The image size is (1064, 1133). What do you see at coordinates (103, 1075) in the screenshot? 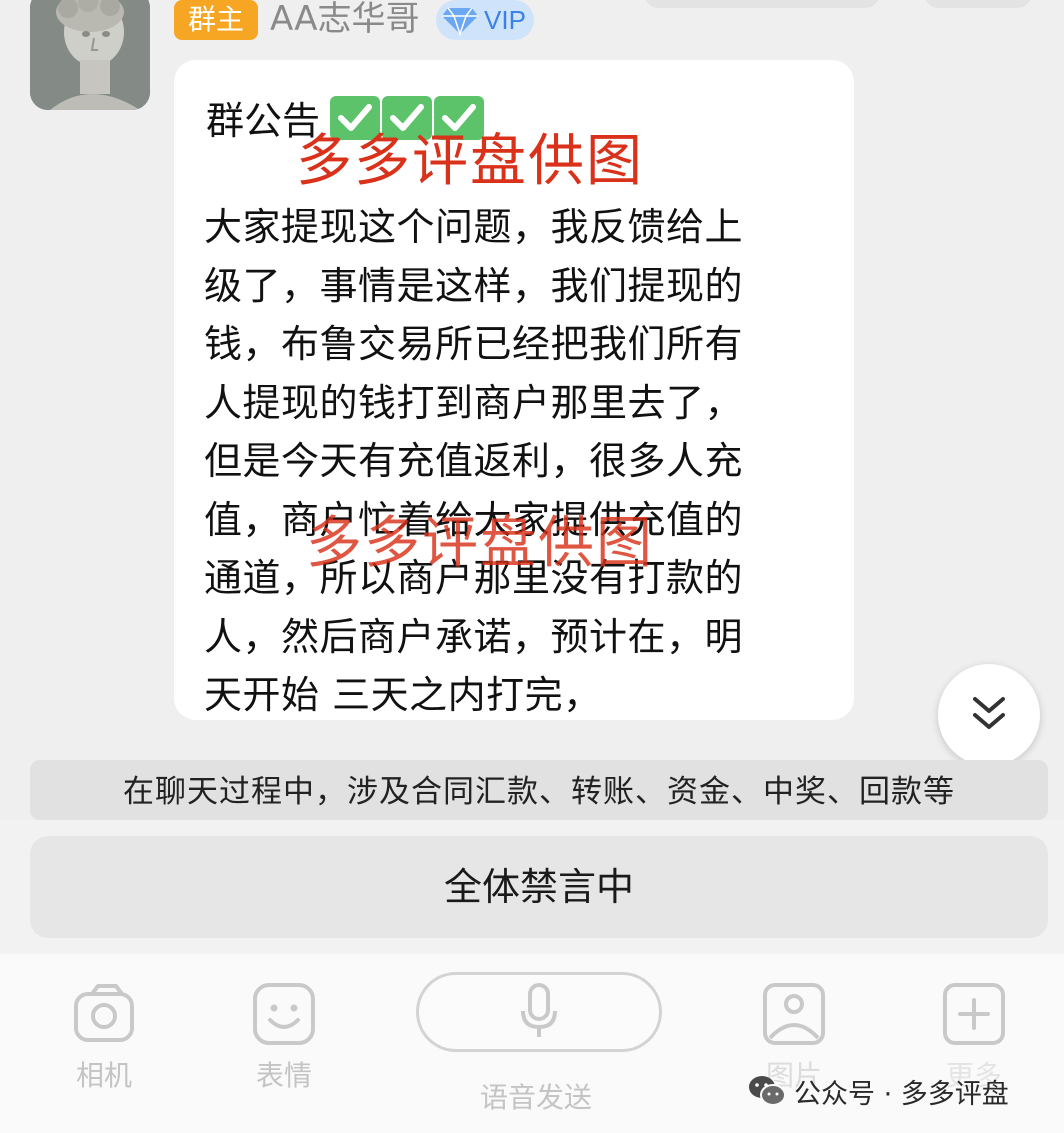
I see `camera-label: 相机` at bounding box center [103, 1075].